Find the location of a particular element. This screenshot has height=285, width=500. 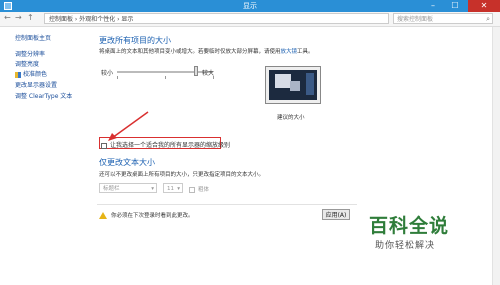

bold-checkbox is located at coordinates (192, 189).